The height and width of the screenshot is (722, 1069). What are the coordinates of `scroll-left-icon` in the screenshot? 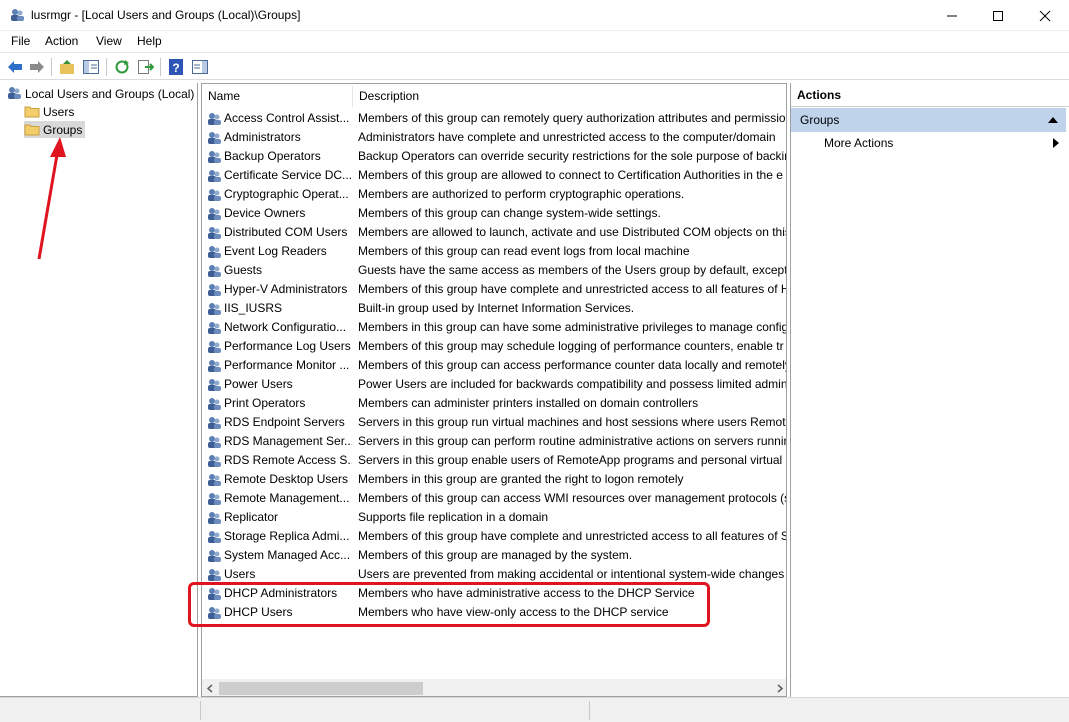 It's located at (210, 688).